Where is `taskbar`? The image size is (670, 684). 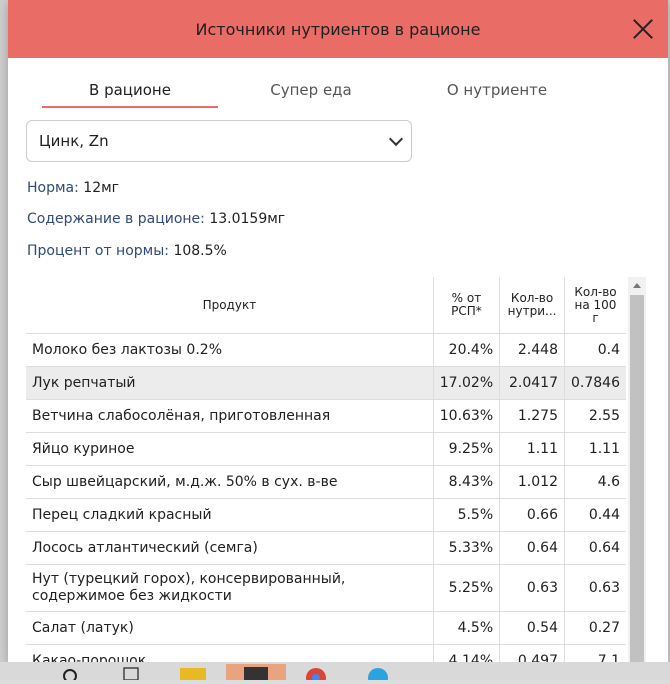
taskbar is located at coordinates (335, 673).